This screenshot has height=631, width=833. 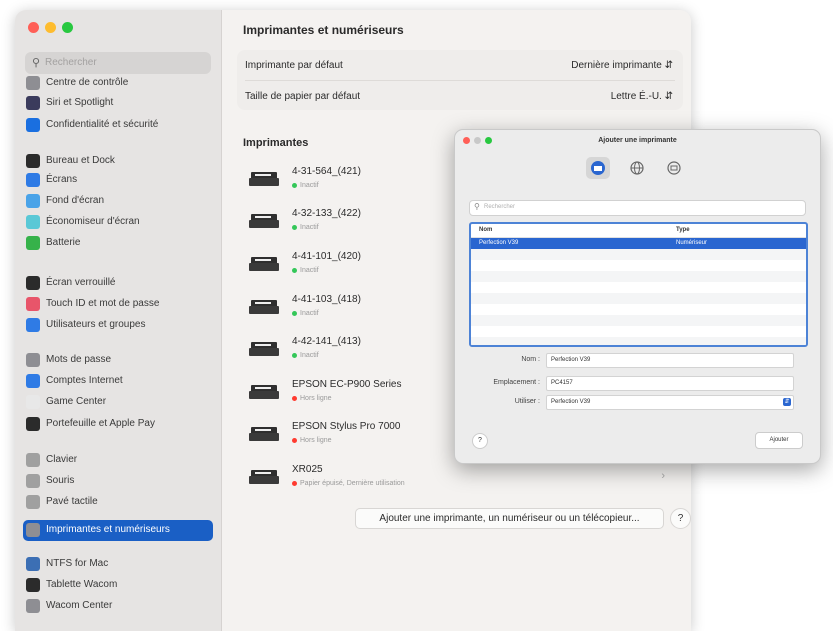 I want to click on printer-icon, so click(x=33, y=530).